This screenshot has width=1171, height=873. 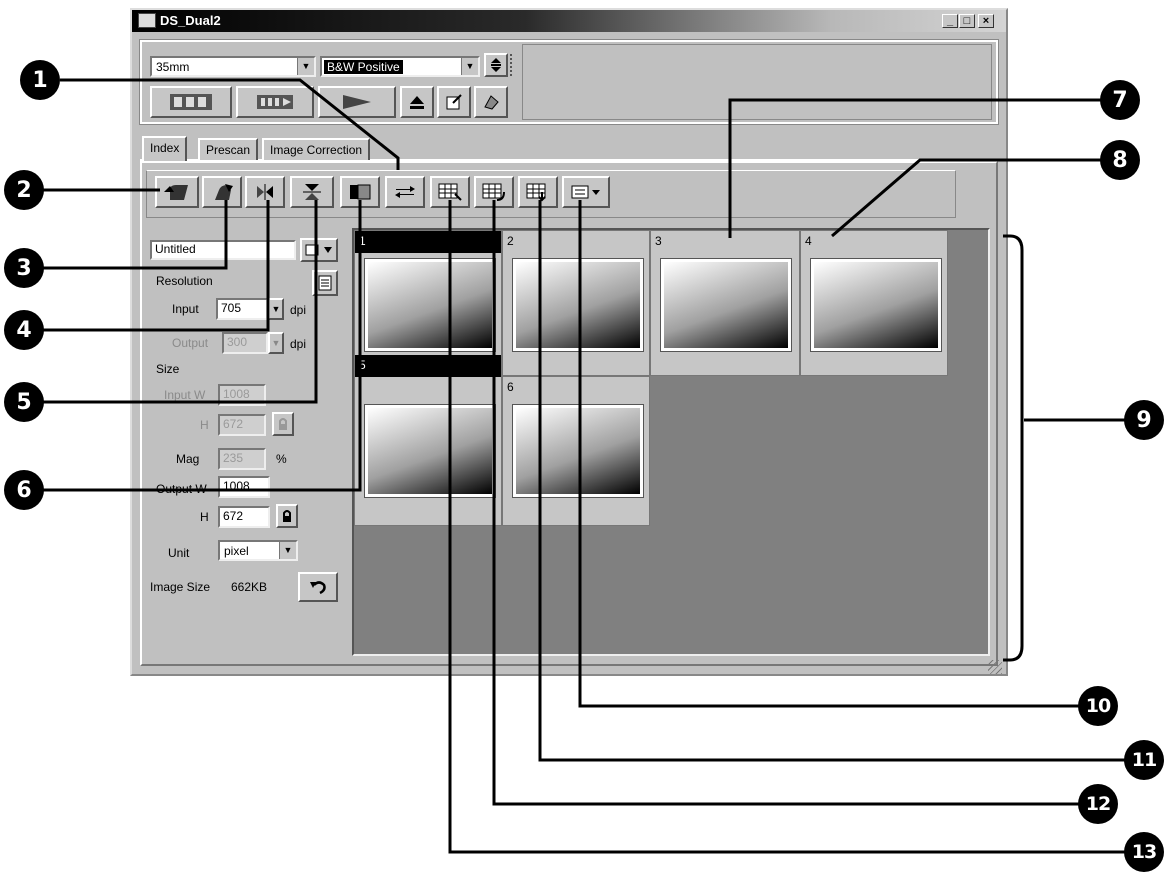 I want to click on callout-marker-8: 8, so click(x=1120, y=160).